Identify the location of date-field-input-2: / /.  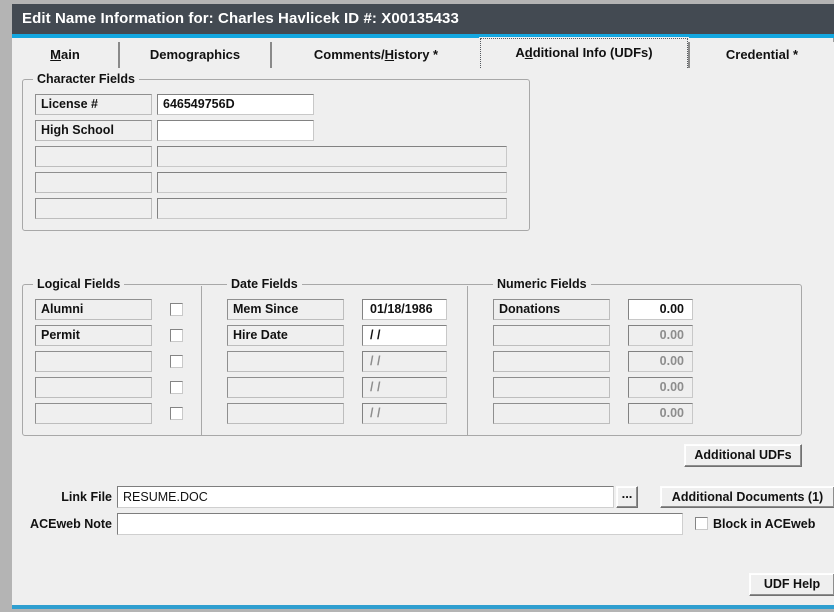
(404, 361).